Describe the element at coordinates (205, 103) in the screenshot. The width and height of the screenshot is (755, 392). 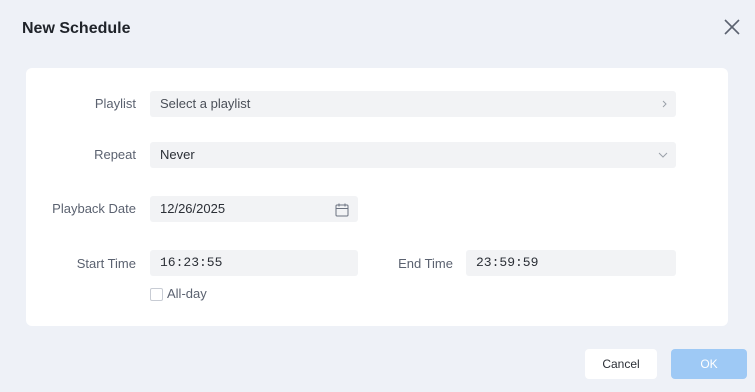
I see `playlist-placeholder: Select a playlist` at that location.